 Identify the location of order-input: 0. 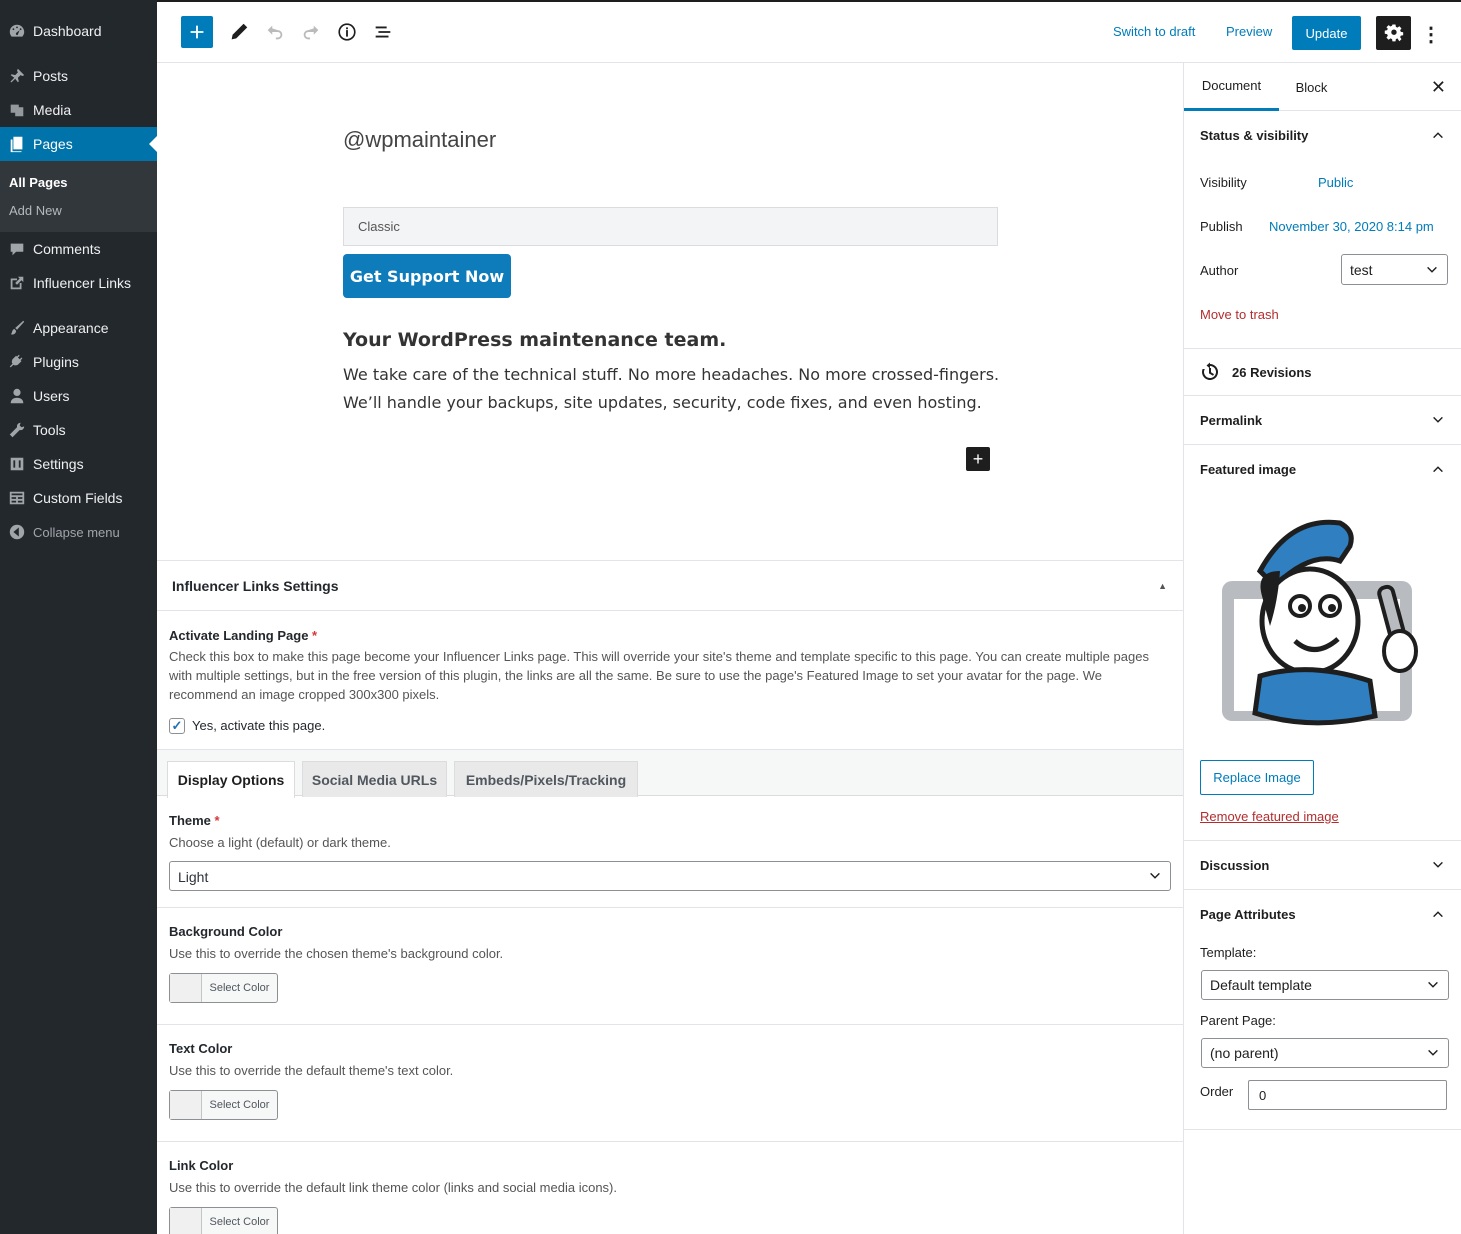
(1347, 1095).